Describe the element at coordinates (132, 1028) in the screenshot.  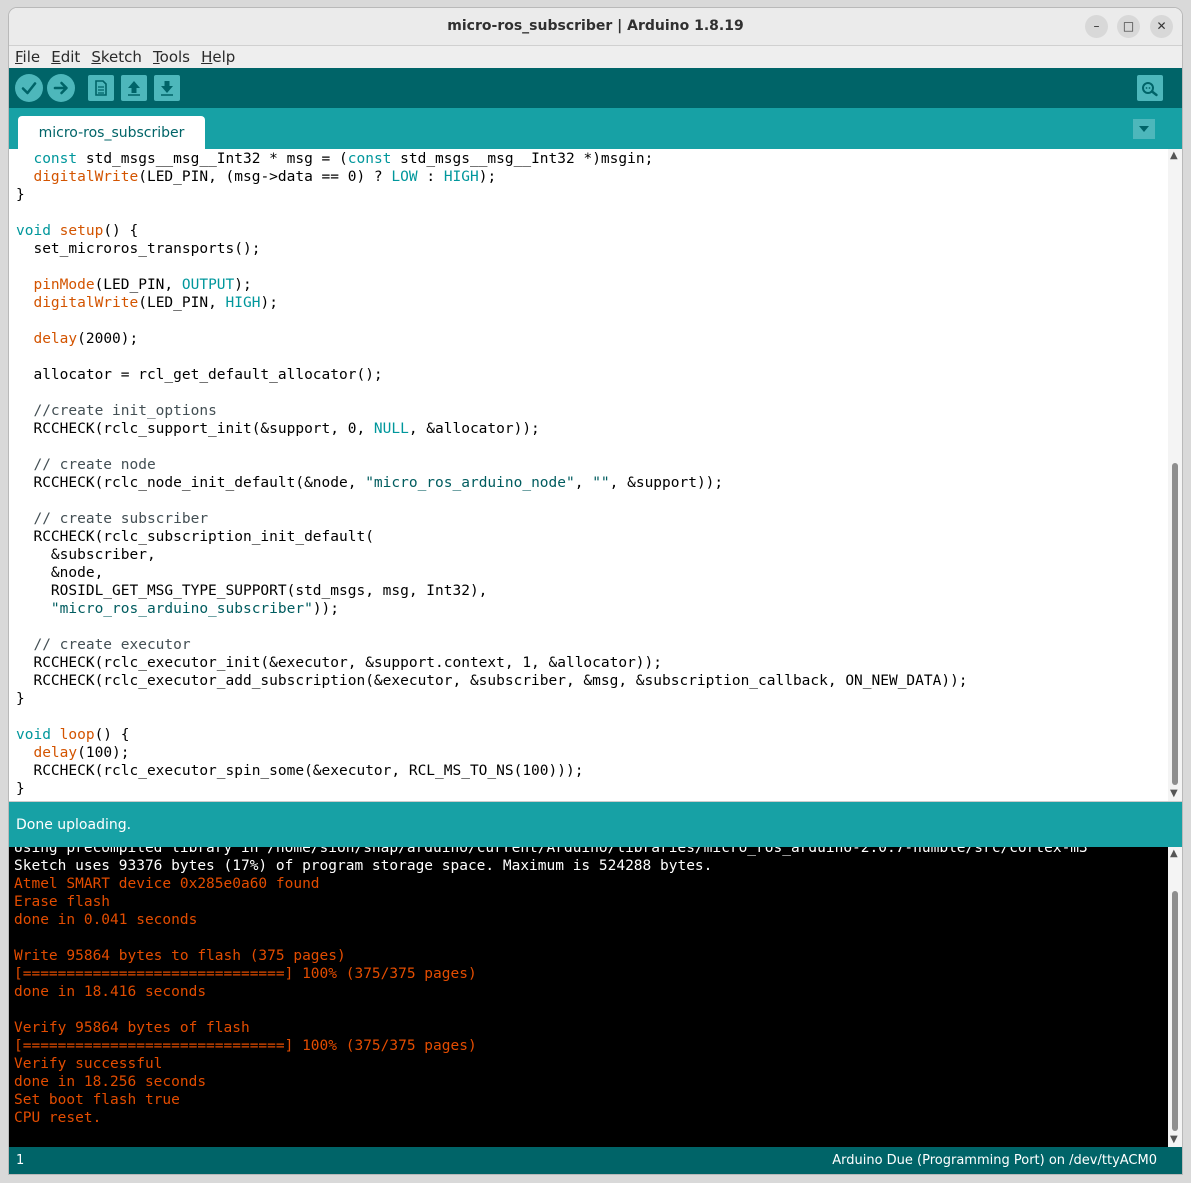
I see `console-line: Verify 95864 bytes of flash` at that location.